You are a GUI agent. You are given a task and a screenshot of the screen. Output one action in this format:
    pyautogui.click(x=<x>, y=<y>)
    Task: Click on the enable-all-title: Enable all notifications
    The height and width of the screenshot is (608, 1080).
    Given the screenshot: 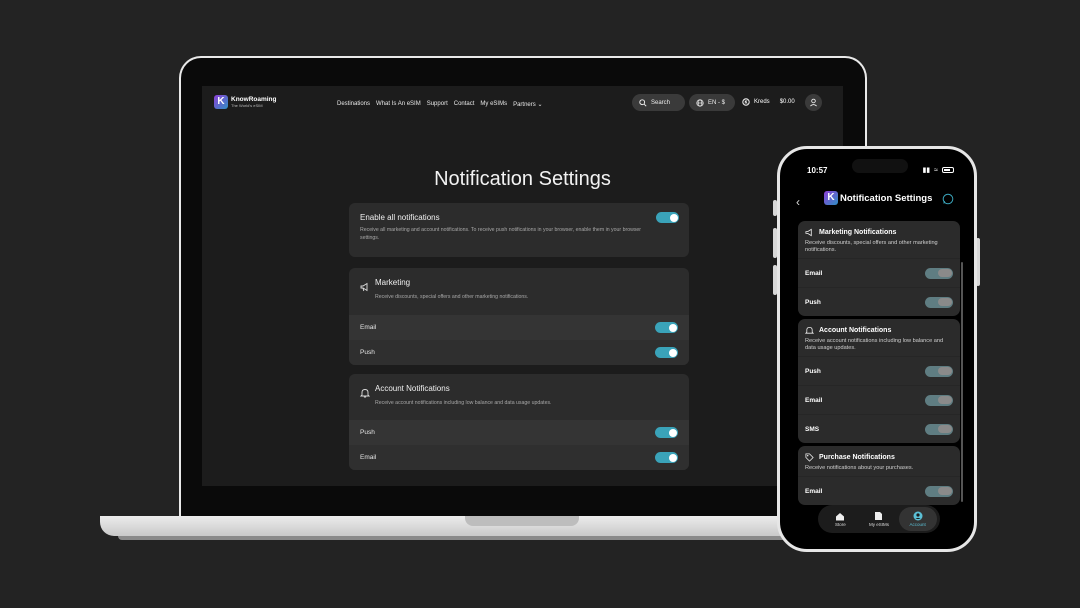 What is the action you would take?
    pyautogui.click(x=400, y=217)
    